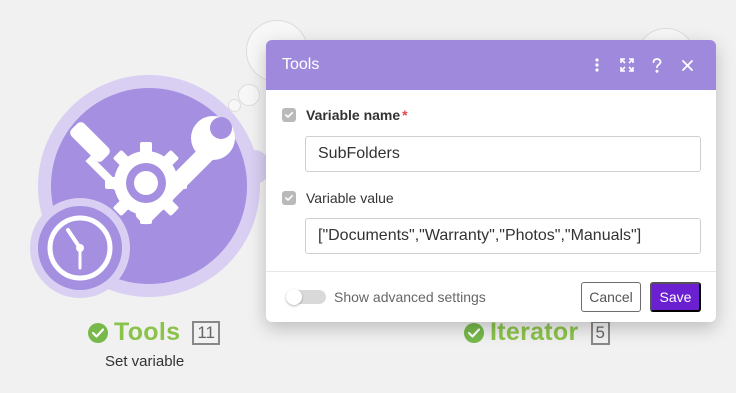 Image resolution: width=736 pixels, height=393 pixels. Describe the element at coordinates (353, 115) in the screenshot. I see `variable-name-label-text: Variable name` at that location.